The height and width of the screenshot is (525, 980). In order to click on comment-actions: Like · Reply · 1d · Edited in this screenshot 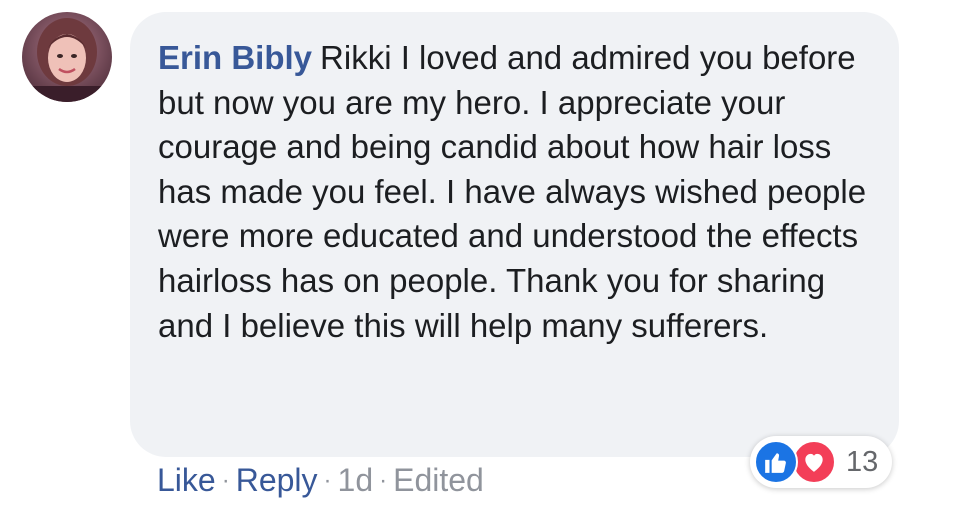, I will do `click(320, 480)`.